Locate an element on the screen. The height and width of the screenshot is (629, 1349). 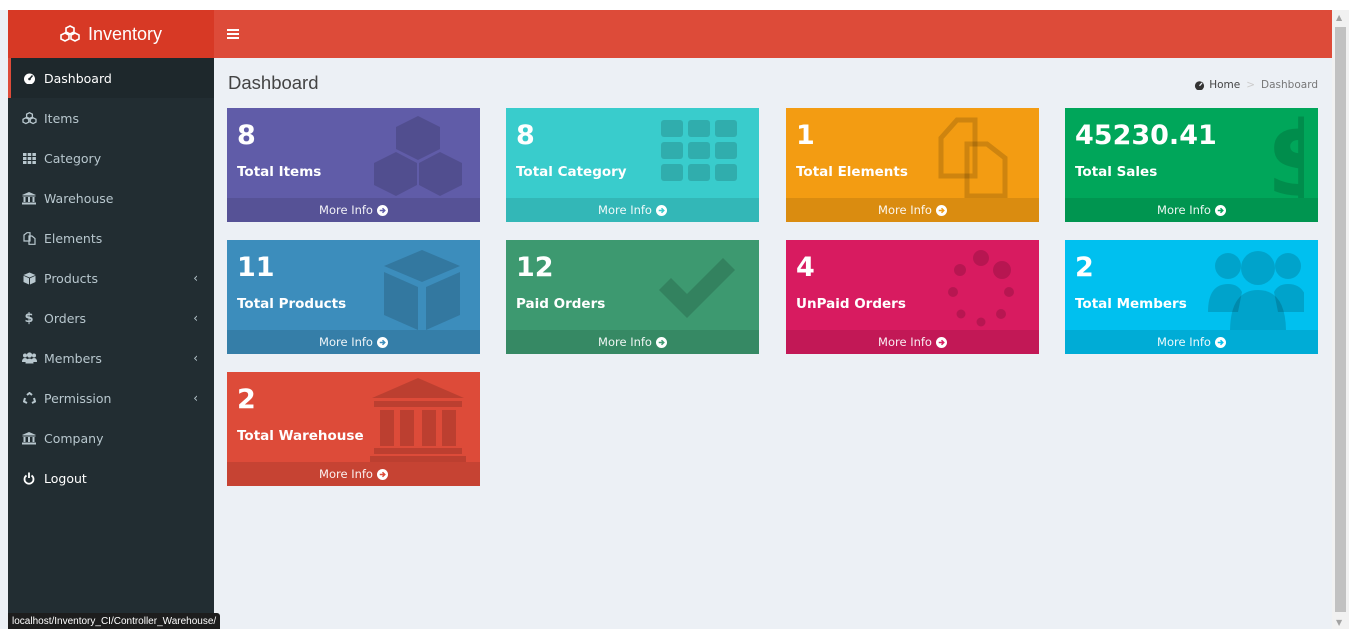
stat-value: 1 is located at coordinates (805, 135).